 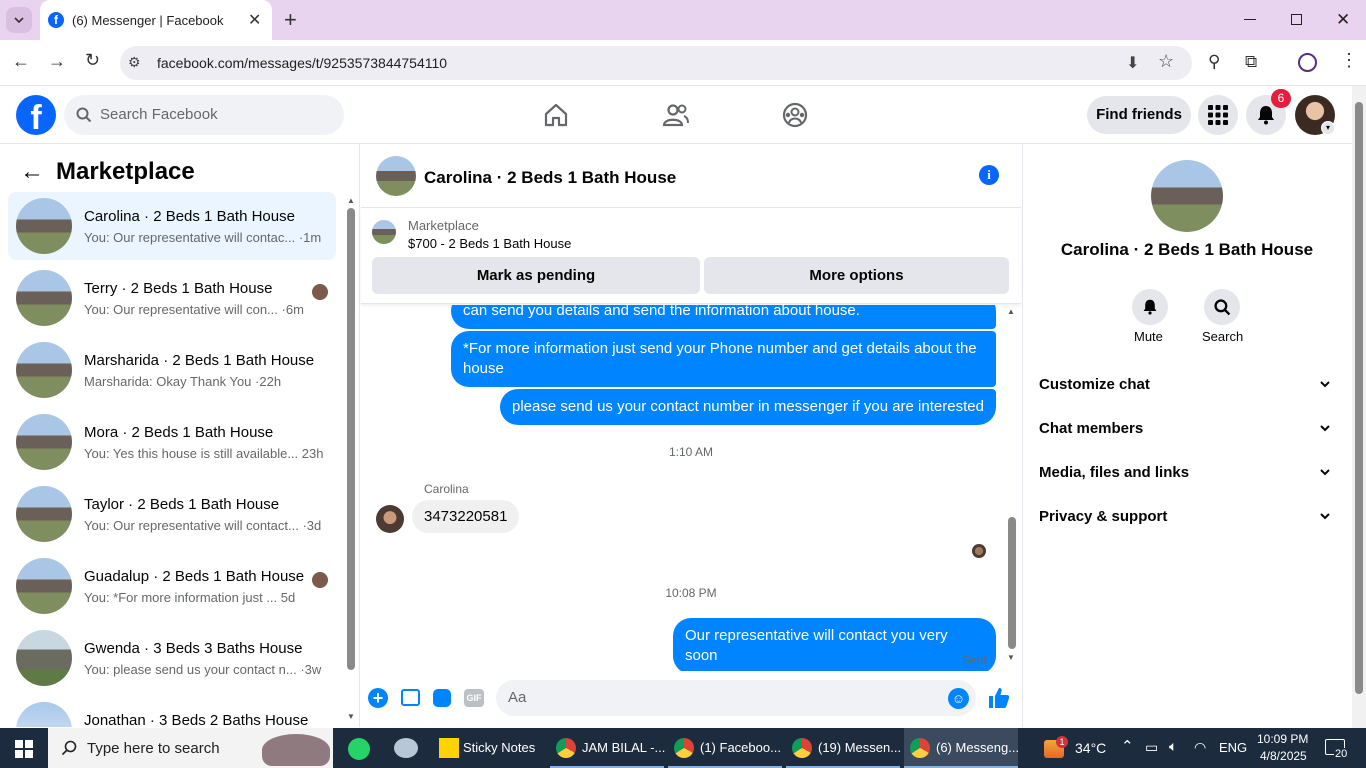 What do you see at coordinates (396, 176) in the screenshot?
I see `chat-avatar` at bounding box center [396, 176].